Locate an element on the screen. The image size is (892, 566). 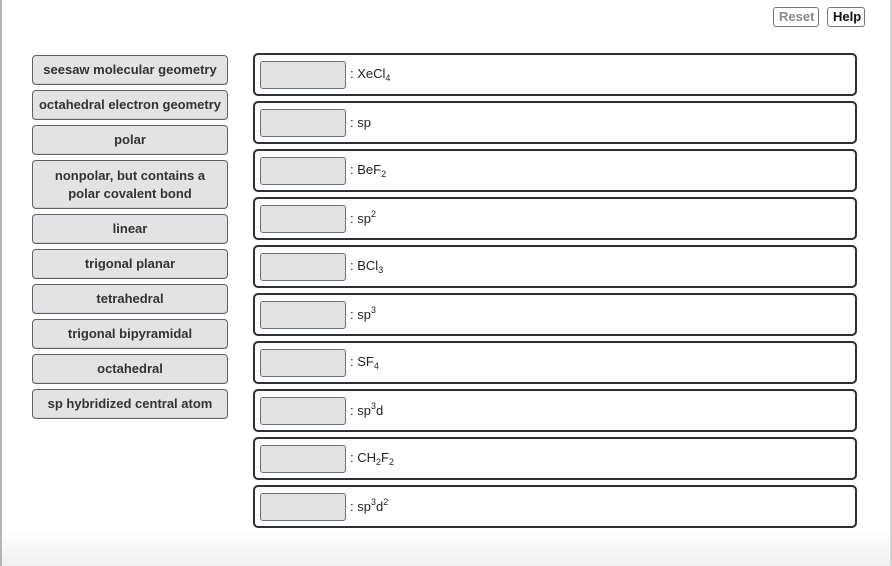
label-tile-seesaw-molecular-geometry: seesaw molecular geometry is located at coordinates (130, 70).